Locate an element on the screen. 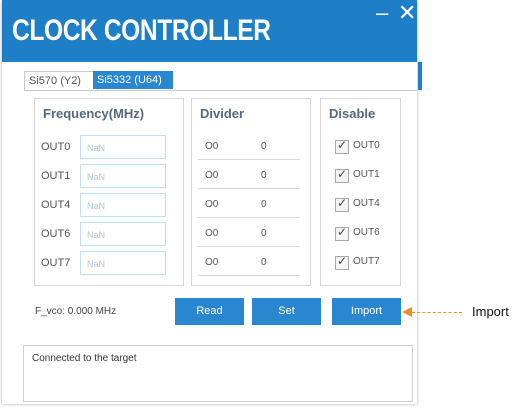 The height and width of the screenshot is (419, 528). disable-label: OUT6 is located at coordinates (366, 232).